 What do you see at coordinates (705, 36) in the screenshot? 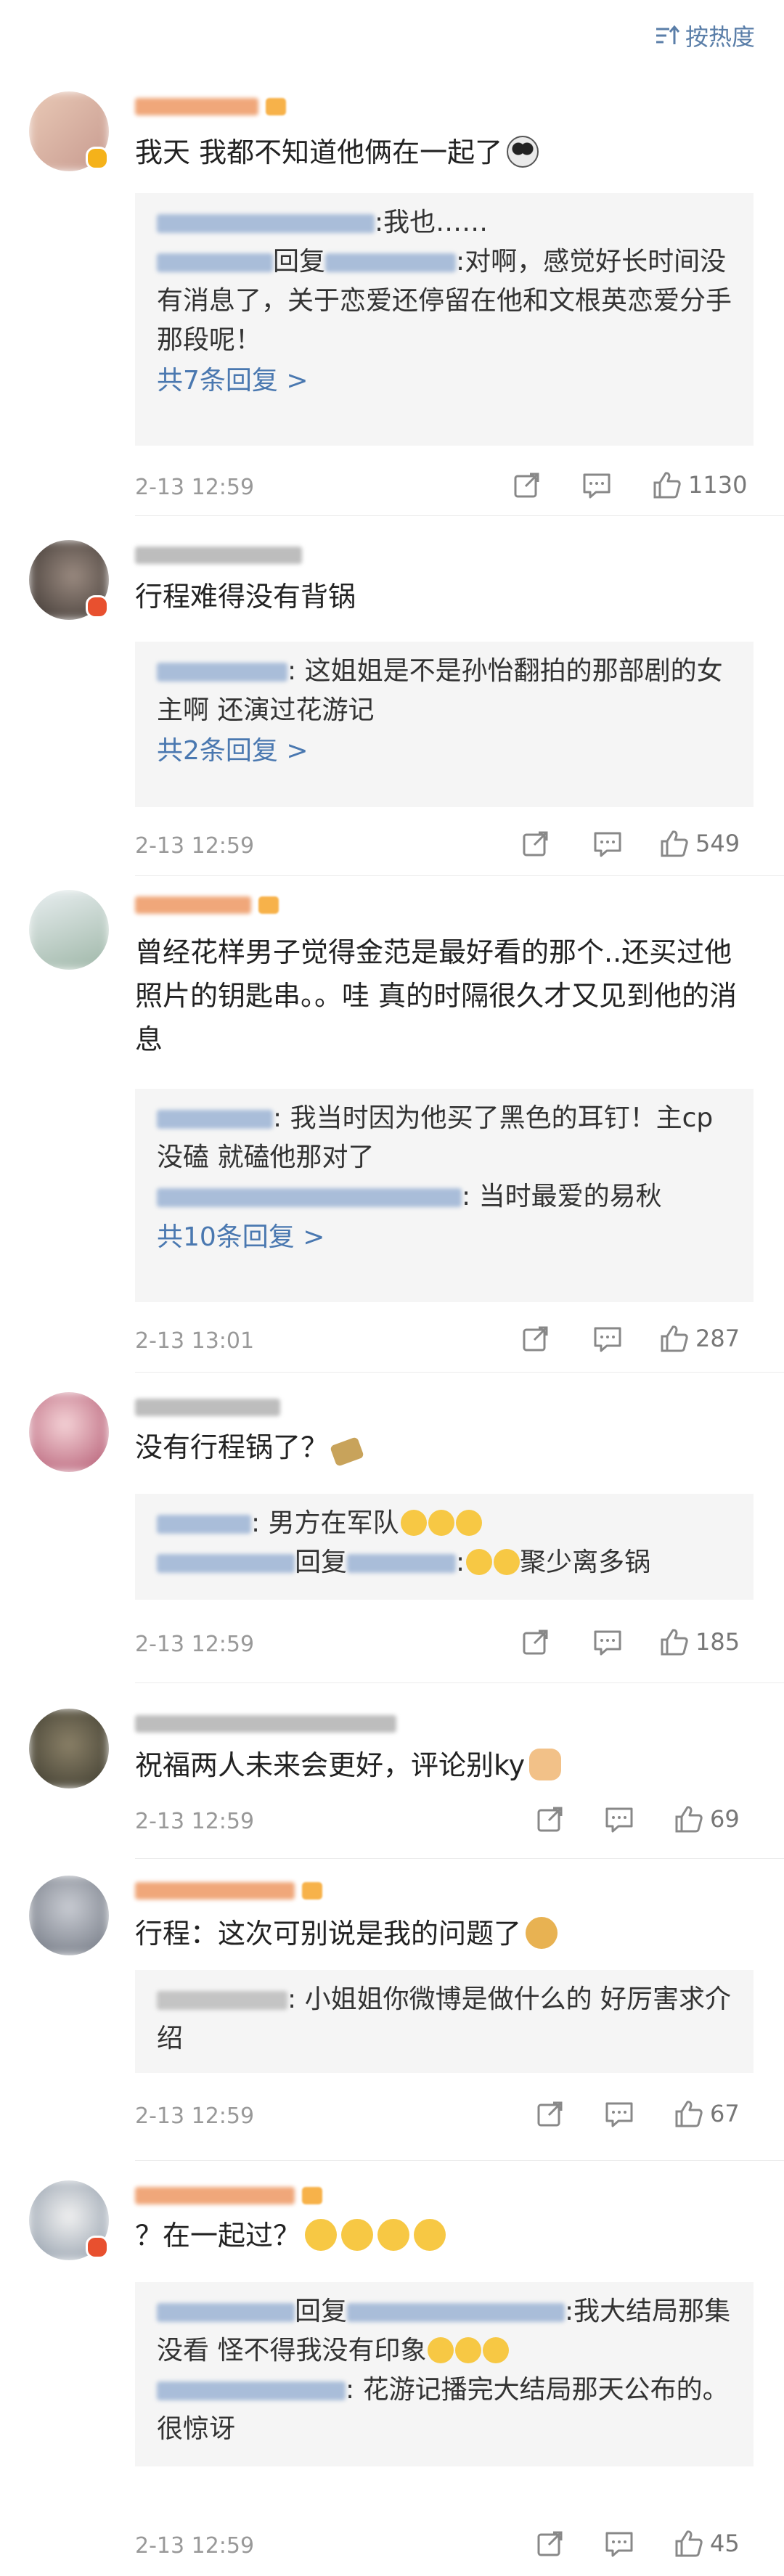
I see `sort-by-hot-button: 按热度` at bounding box center [705, 36].